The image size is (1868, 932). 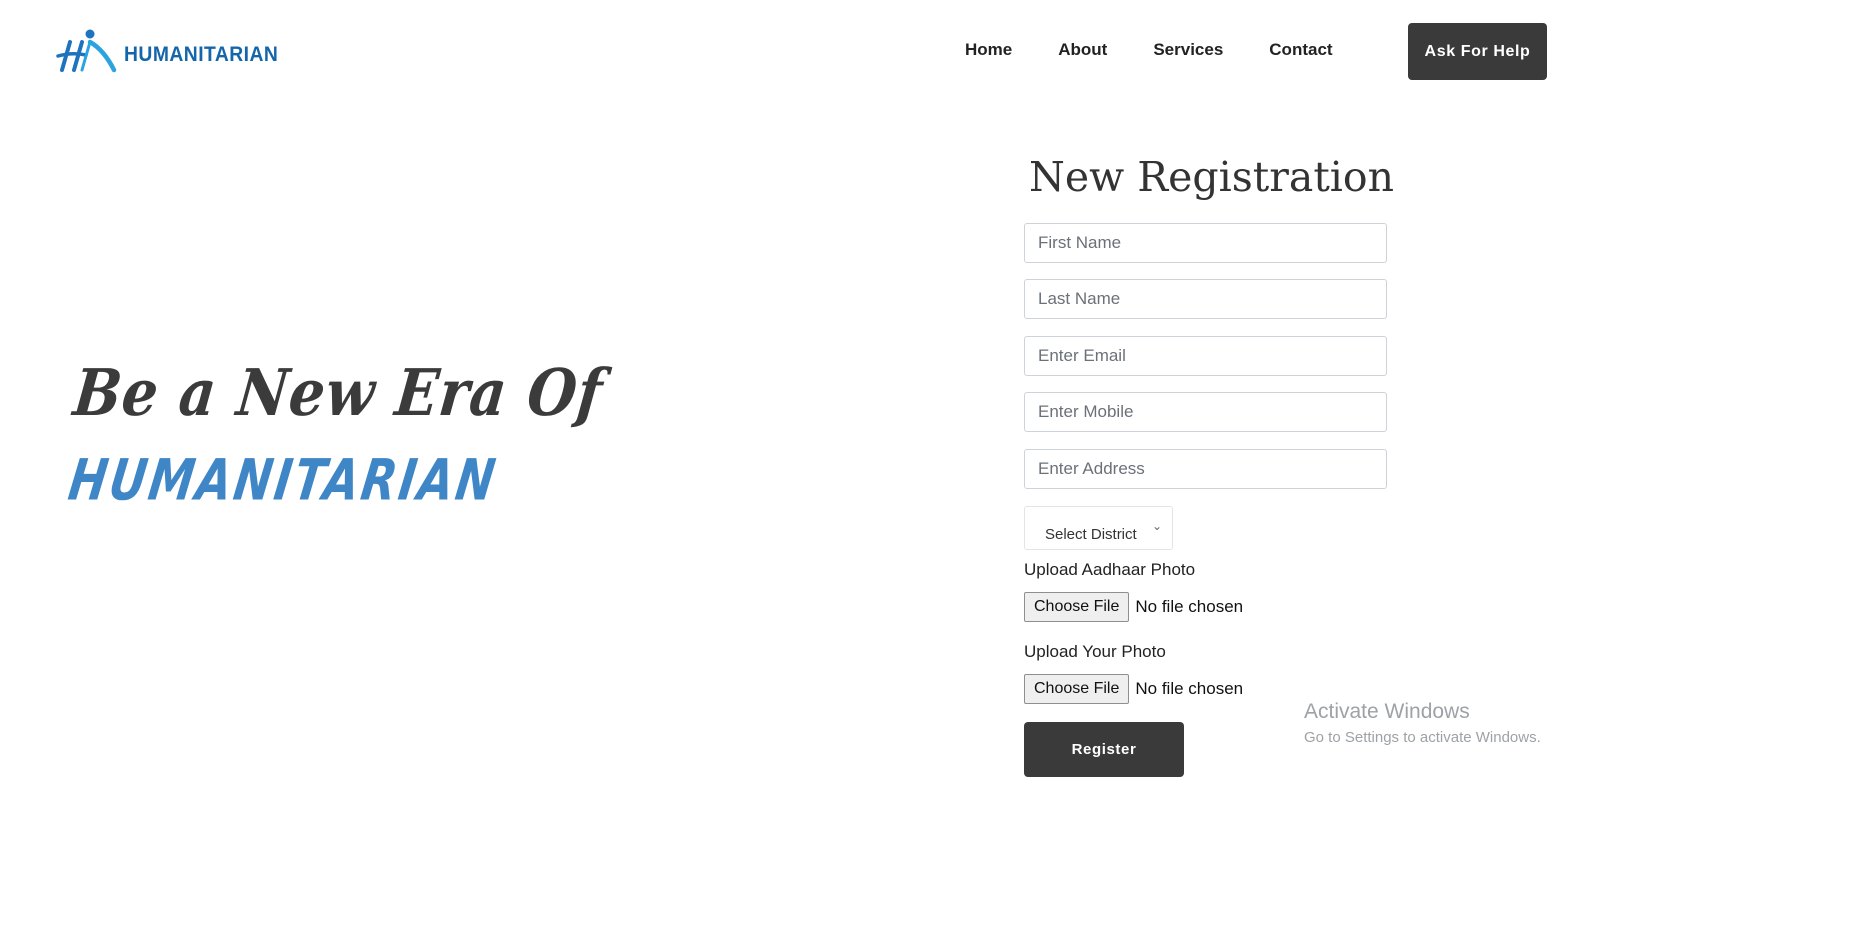 I want to click on aadhaar-upload-label: Upload Aadhaar Photo, so click(x=1110, y=569).